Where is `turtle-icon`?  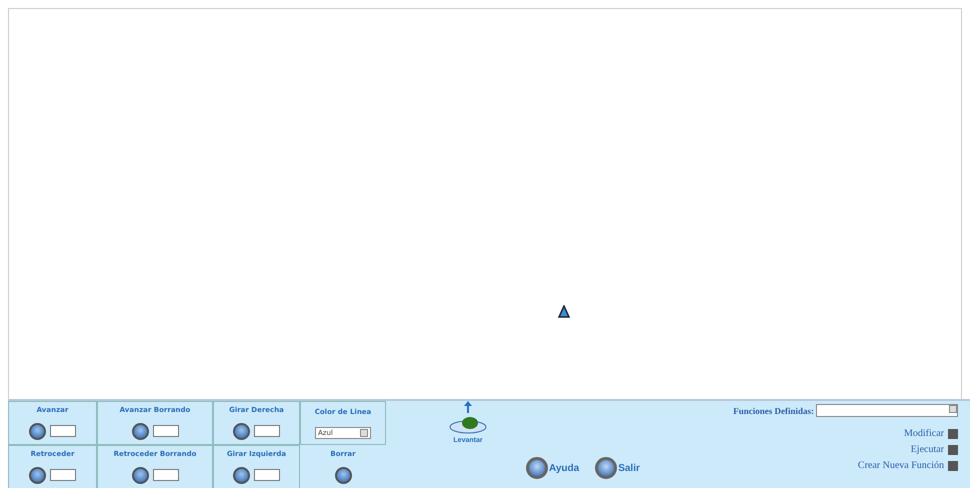
turtle-icon is located at coordinates (564, 312).